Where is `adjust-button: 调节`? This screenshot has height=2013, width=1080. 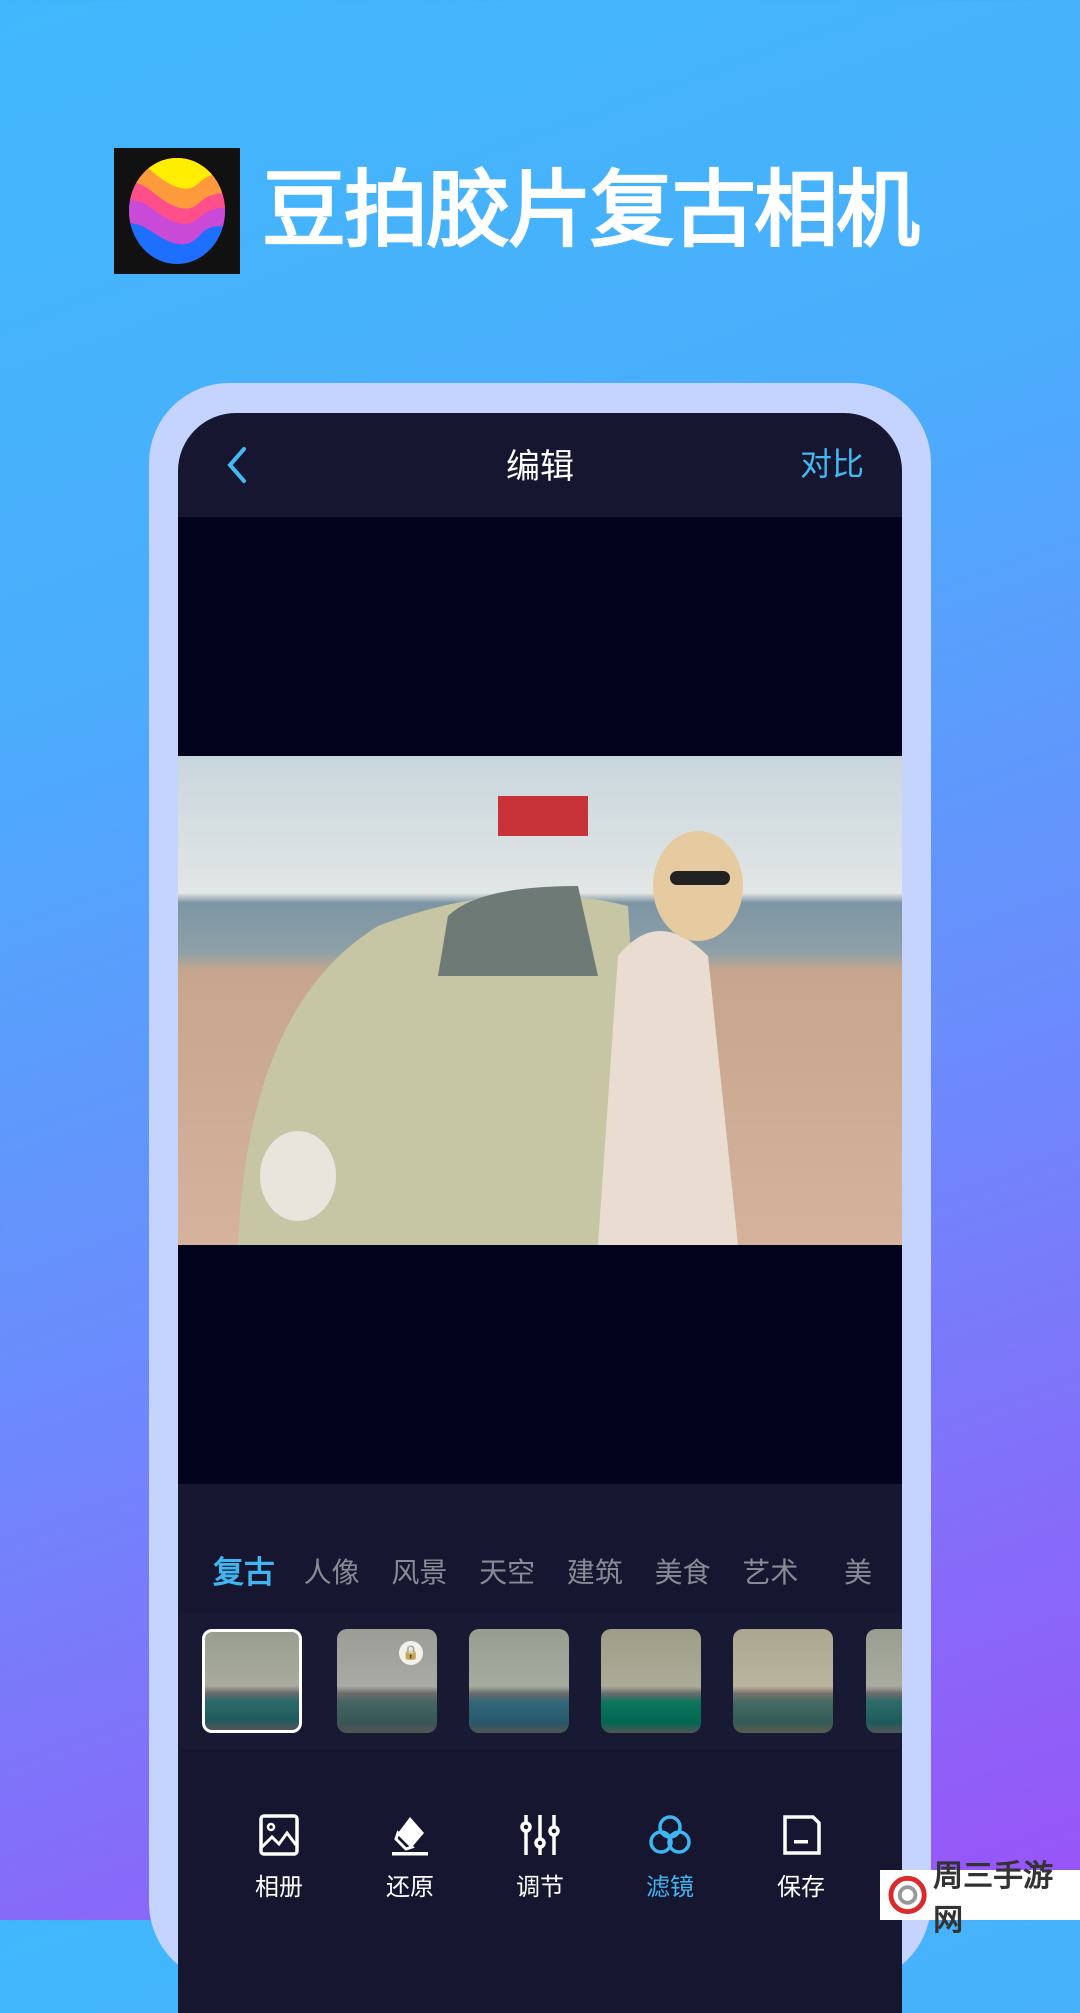
adjust-button: 调节 is located at coordinates (540, 1857).